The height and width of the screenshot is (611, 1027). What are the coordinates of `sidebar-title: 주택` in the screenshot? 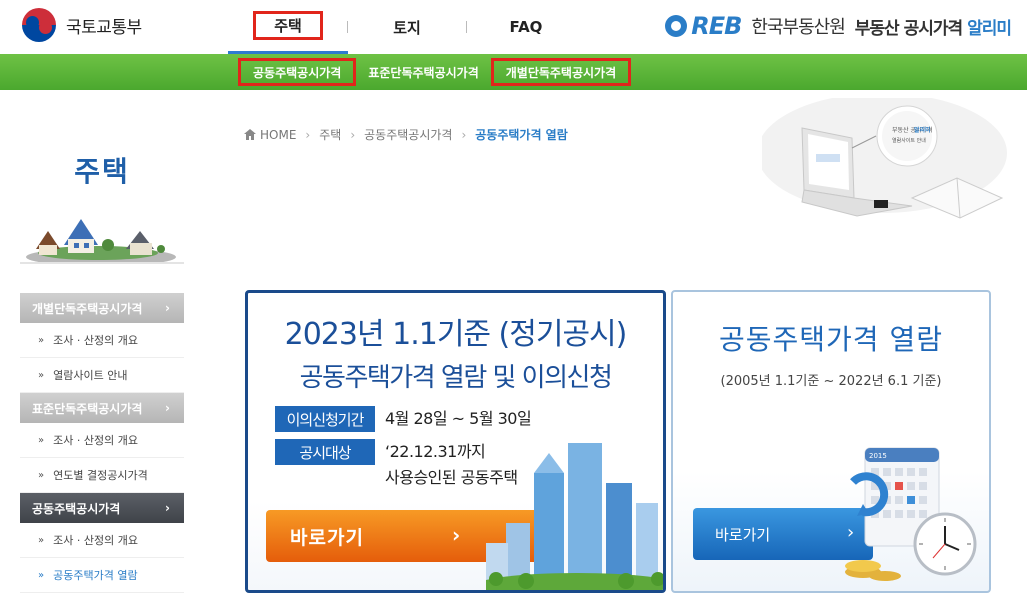 It's located at (102, 171).